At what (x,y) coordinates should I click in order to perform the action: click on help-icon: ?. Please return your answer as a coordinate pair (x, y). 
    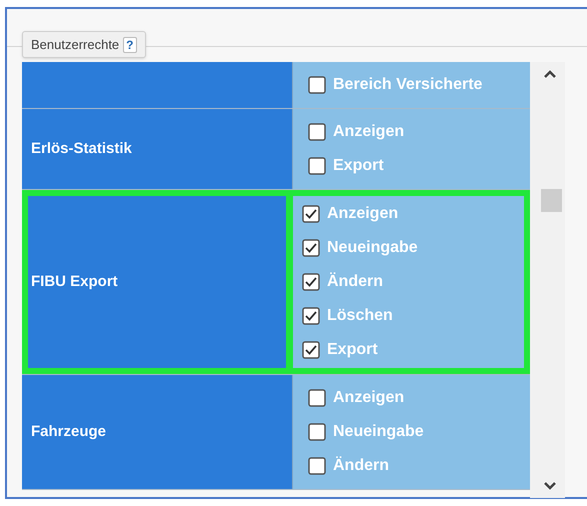
    Looking at the image, I should click on (130, 44).